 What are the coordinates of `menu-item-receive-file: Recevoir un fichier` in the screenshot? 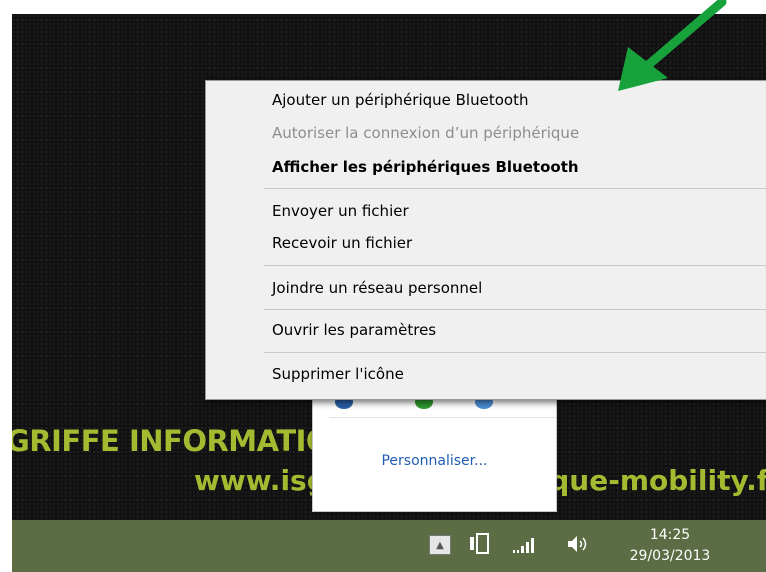 It's located at (342, 243).